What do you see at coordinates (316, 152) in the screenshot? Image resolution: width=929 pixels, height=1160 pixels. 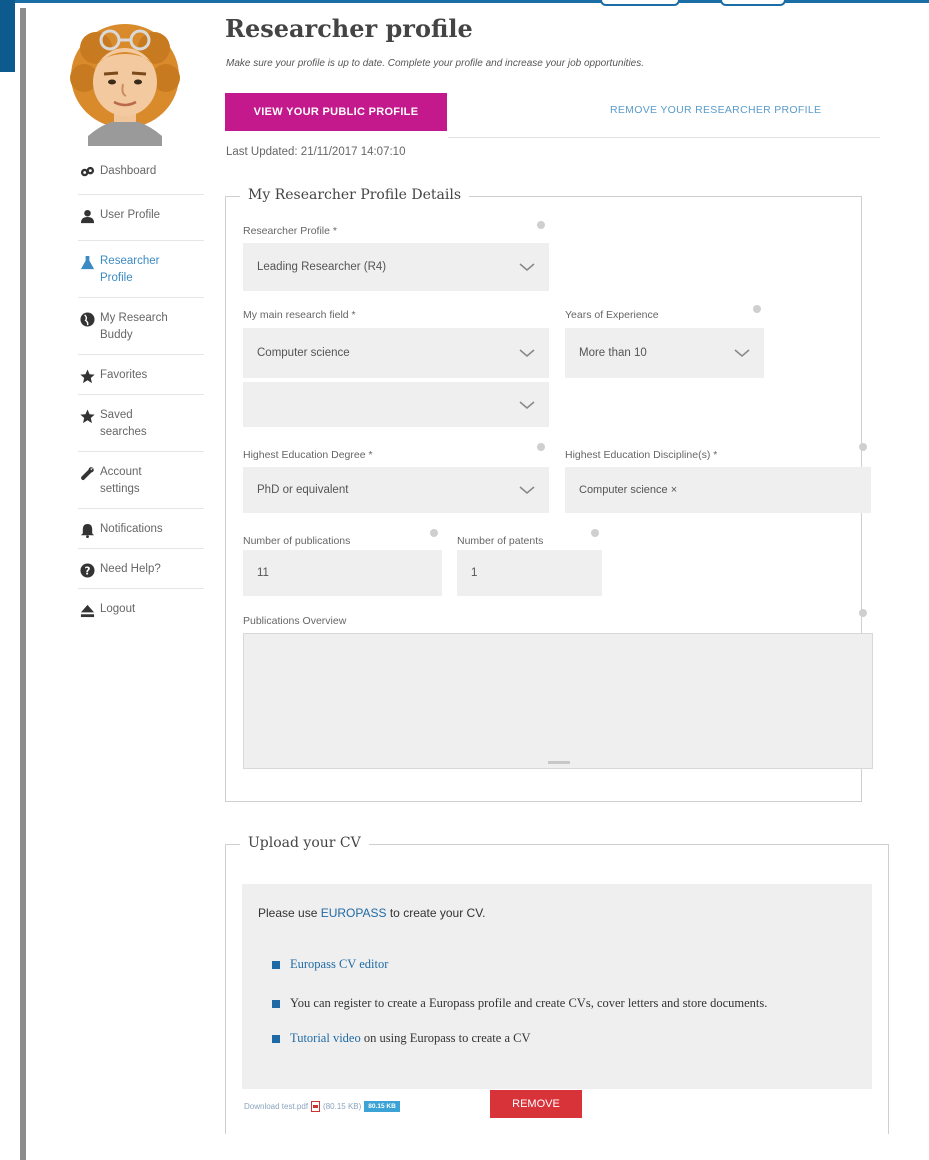 I see `last-updated-text: Last Updated: 21/11/2017 14:07:10` at bounding box center [316, 152].